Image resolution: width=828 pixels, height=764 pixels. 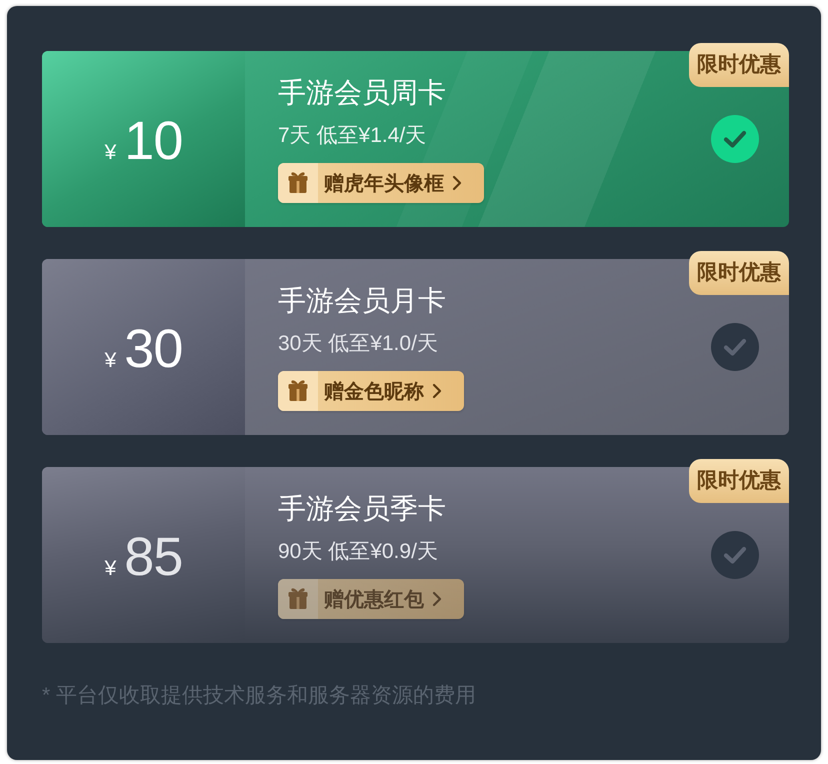 What do you see at coordinates (362, 509) in the screenshot?
I see `plan-title: 手游会员季卡` at bounding box center [362, 509].